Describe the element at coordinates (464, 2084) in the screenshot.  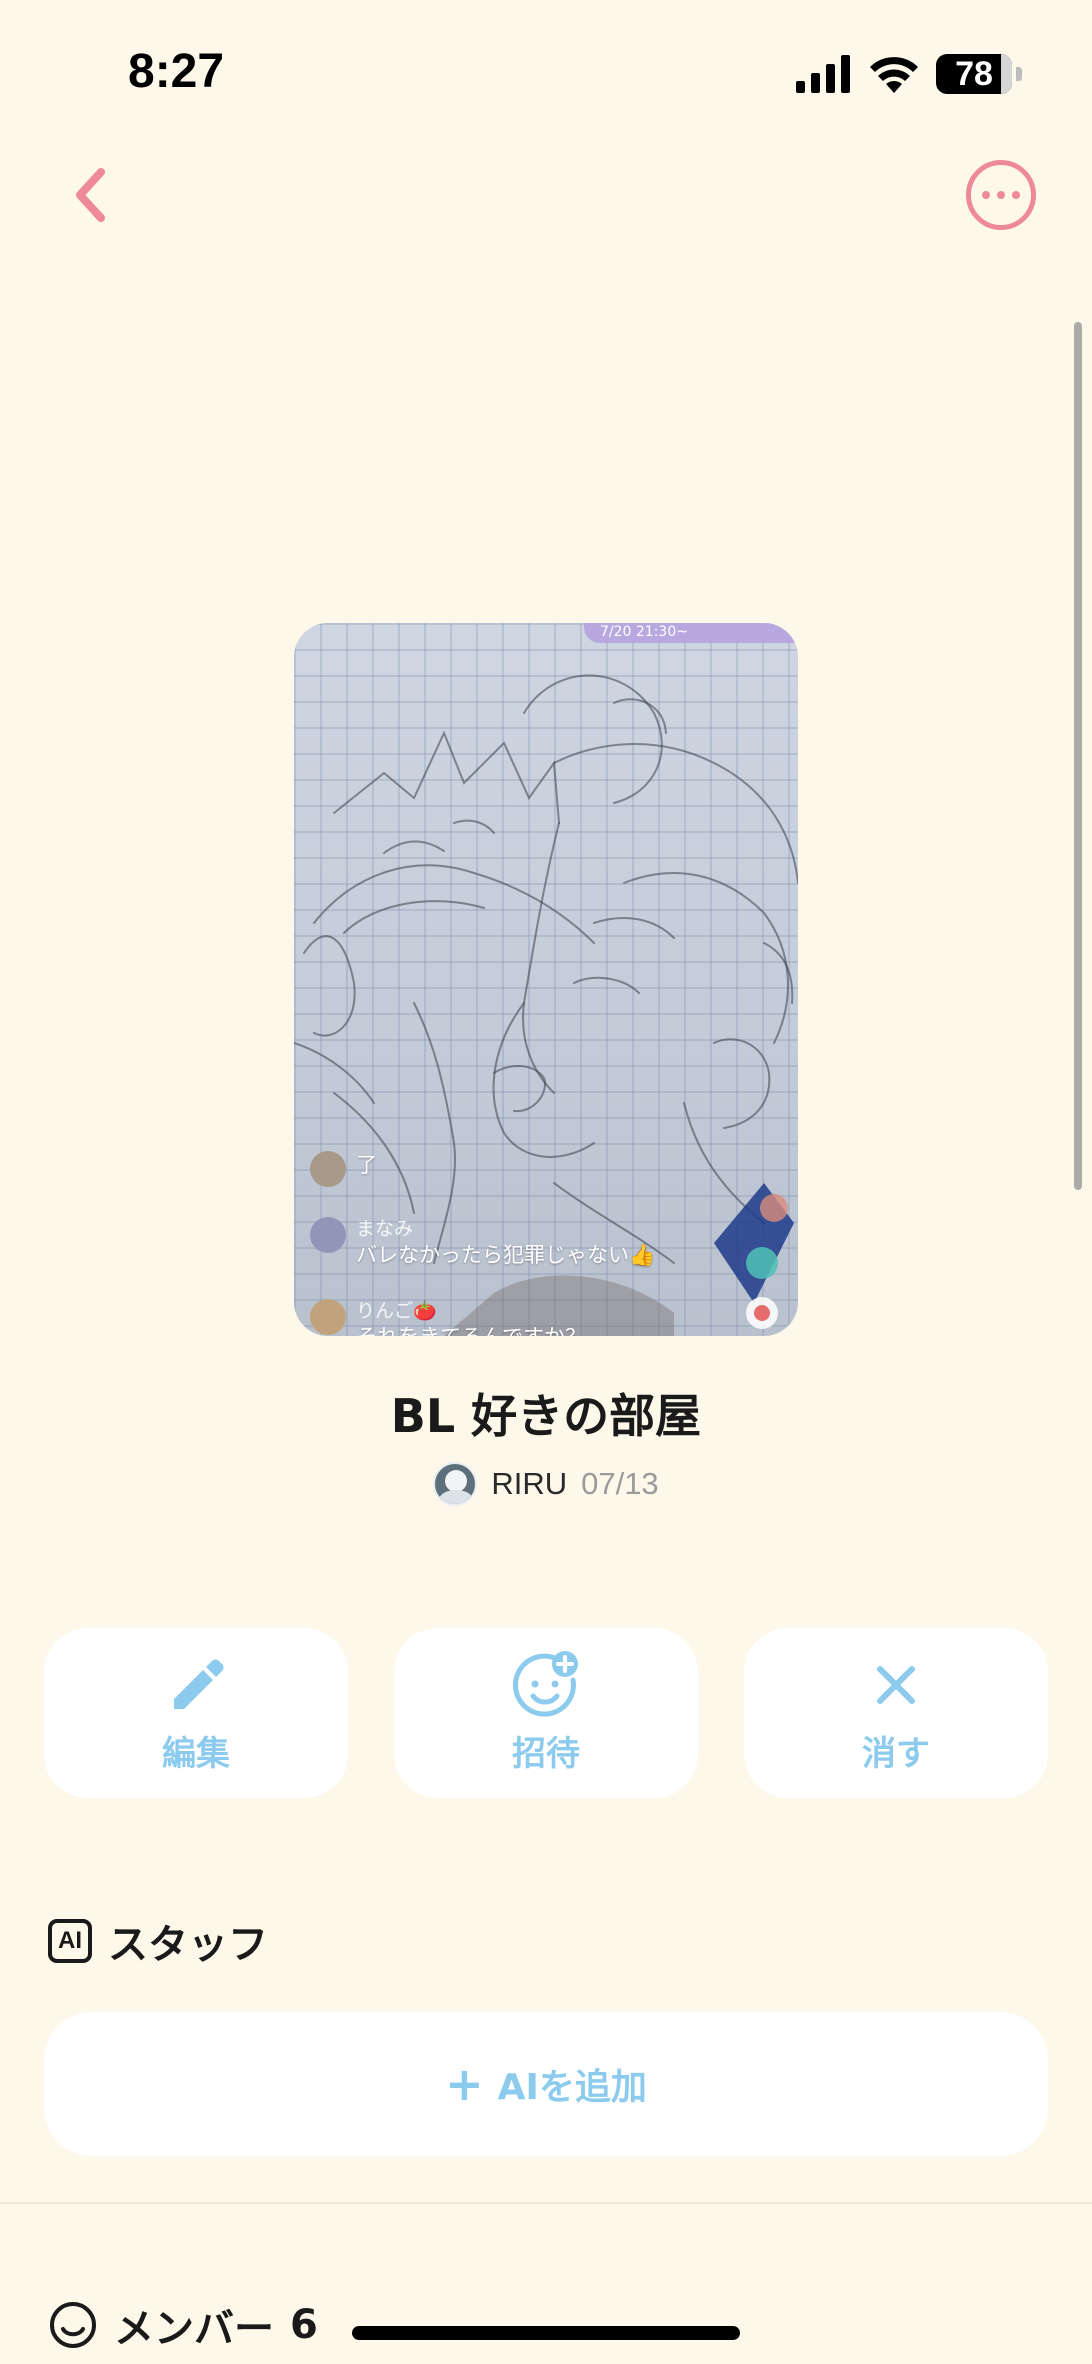
I see `plus-icon: +` at that location.